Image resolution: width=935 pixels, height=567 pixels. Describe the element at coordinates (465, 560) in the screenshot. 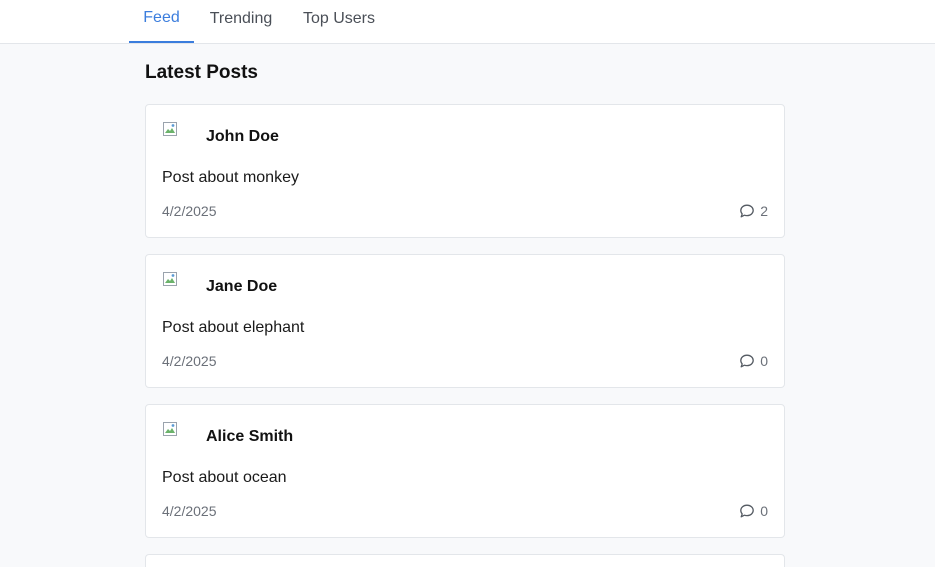

I see `post-card` at that location.